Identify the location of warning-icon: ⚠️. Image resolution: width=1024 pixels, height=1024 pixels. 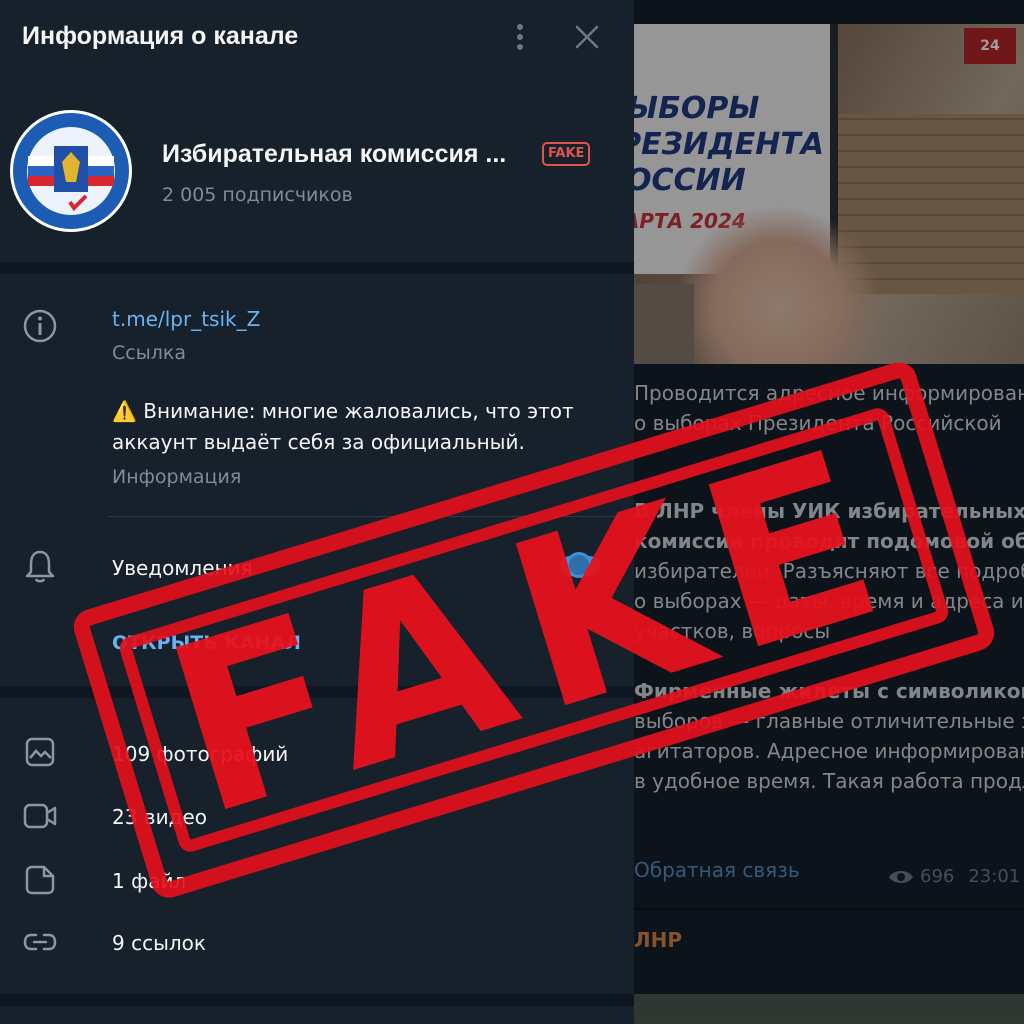
(124, 411).